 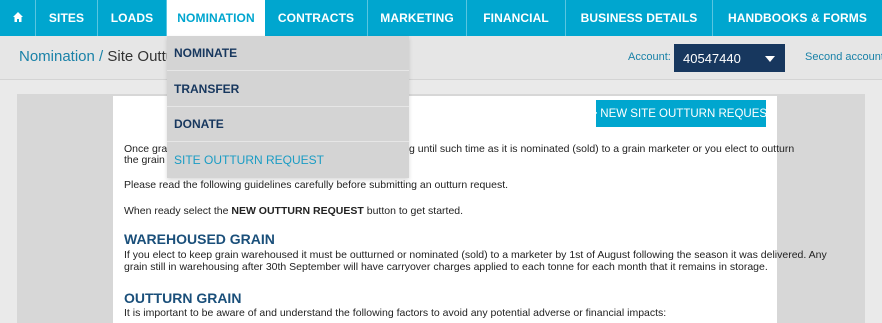 What do you see at coordinates (687, 113) in the screenshot?
I see `new-button-label: NEW SITE OUTTURN REQUEST` at bounding box center [687, 113].